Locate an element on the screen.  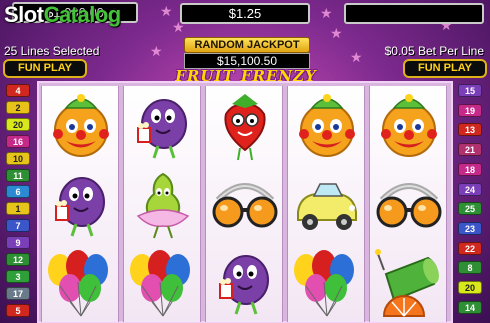
payline-badge-right-25: 25 is located at coordinates (470, 209).